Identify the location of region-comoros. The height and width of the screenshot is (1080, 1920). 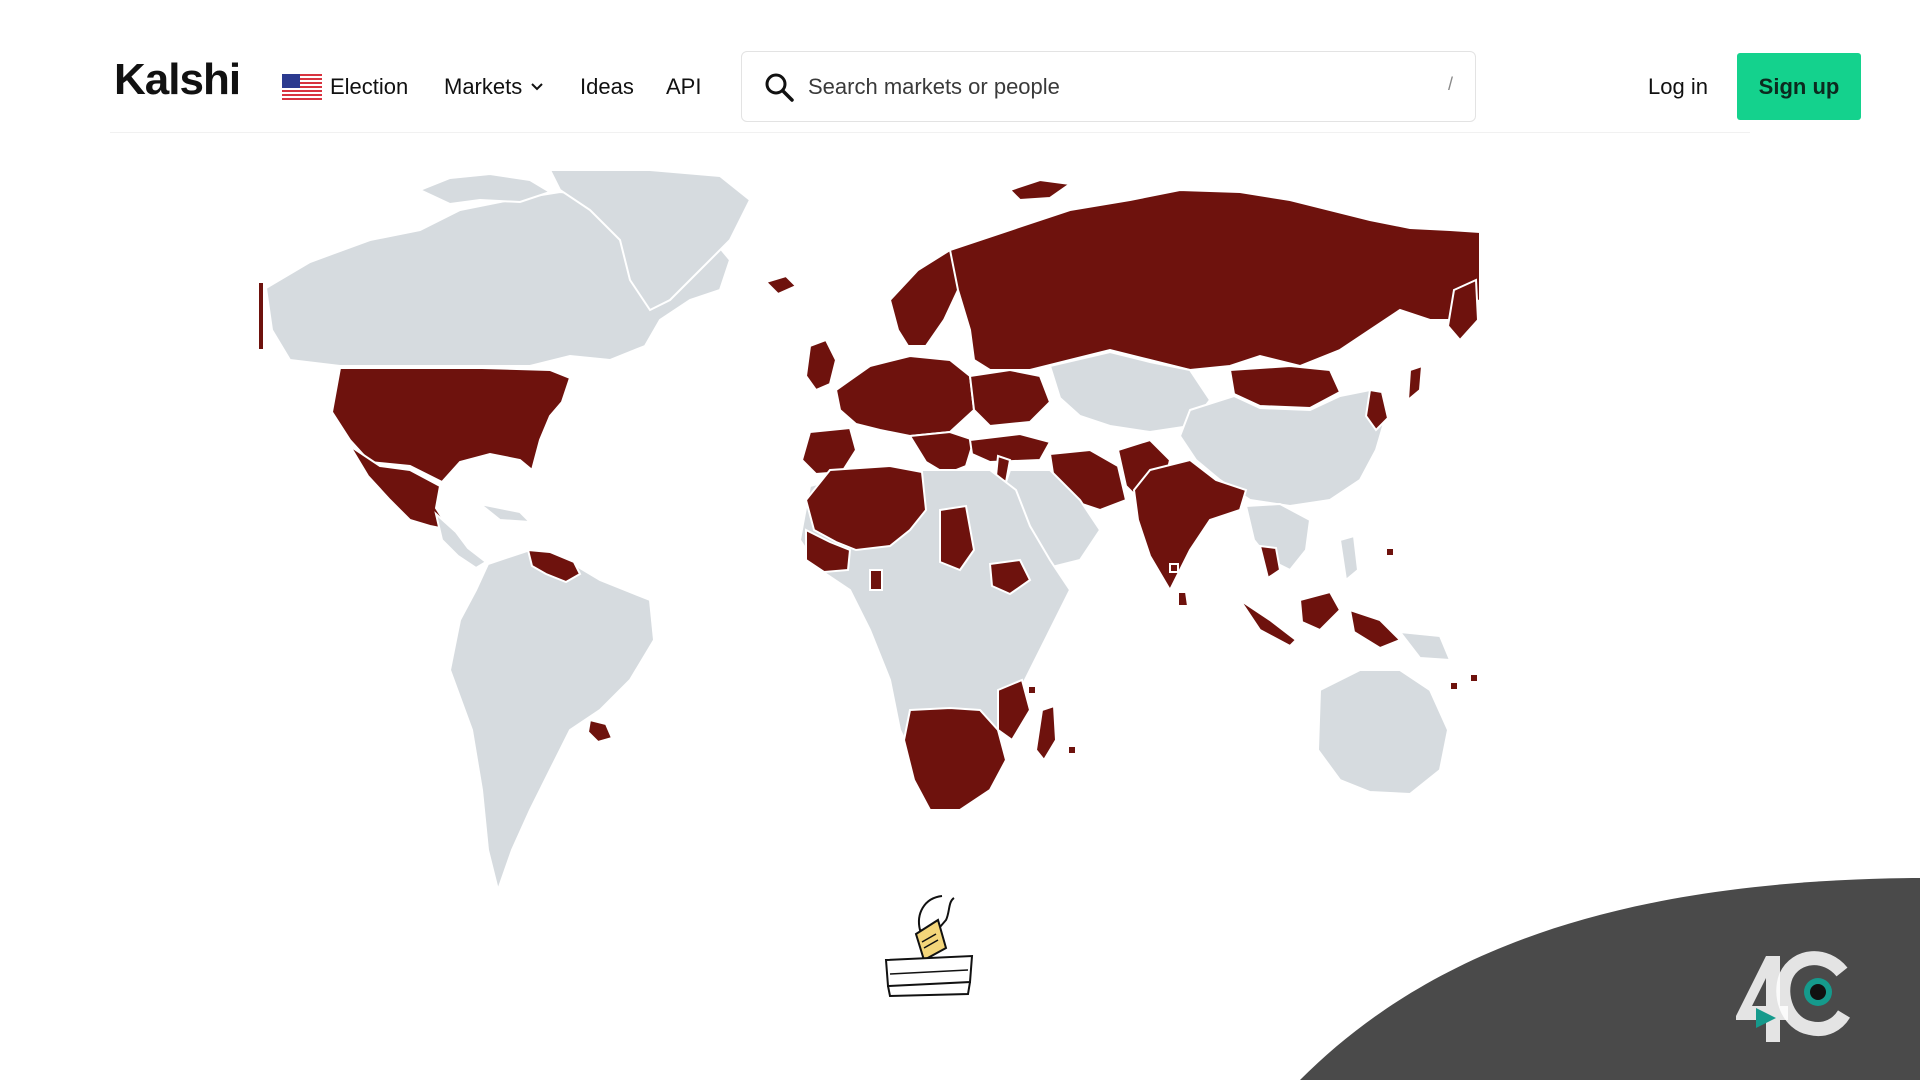
(1032, 690).